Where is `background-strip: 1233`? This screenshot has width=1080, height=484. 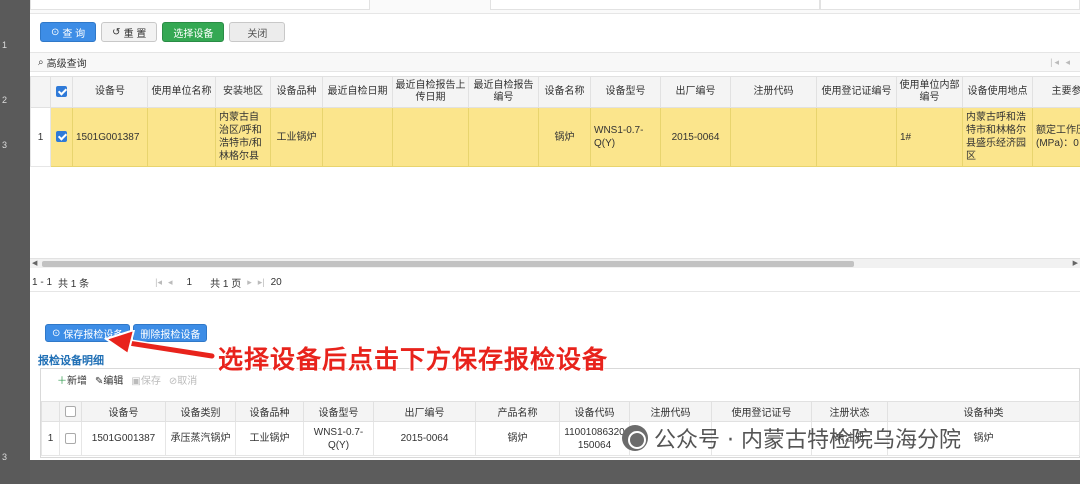 background-strip: 1233 is located at coordinates (15, 242).